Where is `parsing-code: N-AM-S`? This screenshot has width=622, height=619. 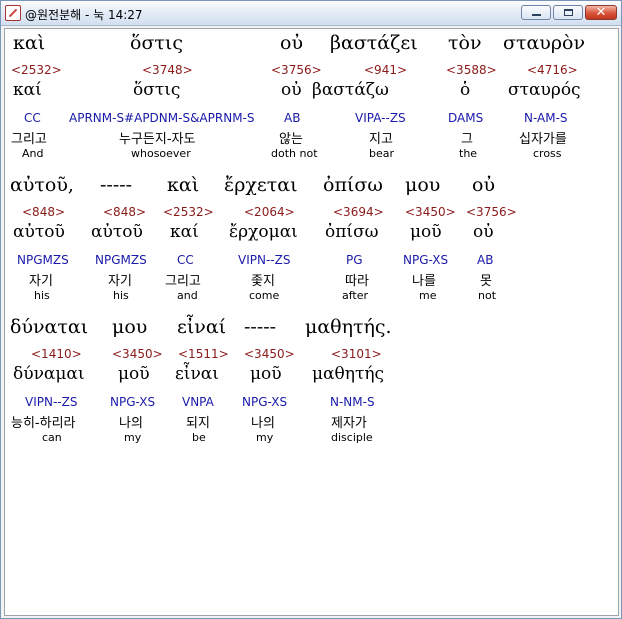
parsing-code: N-AM-S is located at coordinates (546, 118).